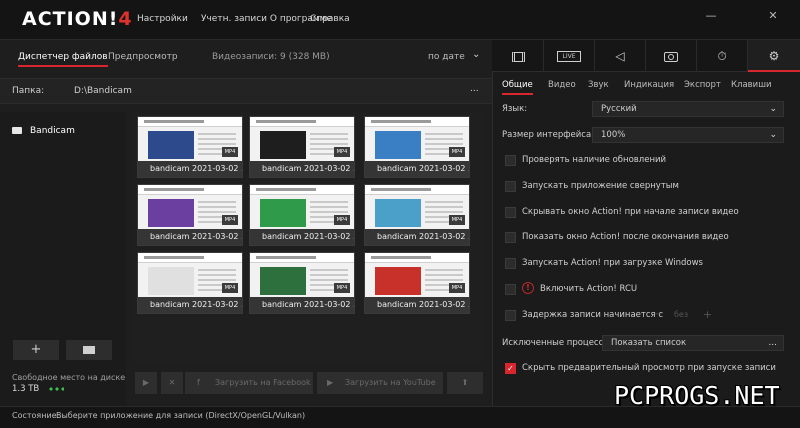  What do you see at coordinates (518, 56) in the screenshot?
I see `video-record-tab` at bounding box center [518, 56].